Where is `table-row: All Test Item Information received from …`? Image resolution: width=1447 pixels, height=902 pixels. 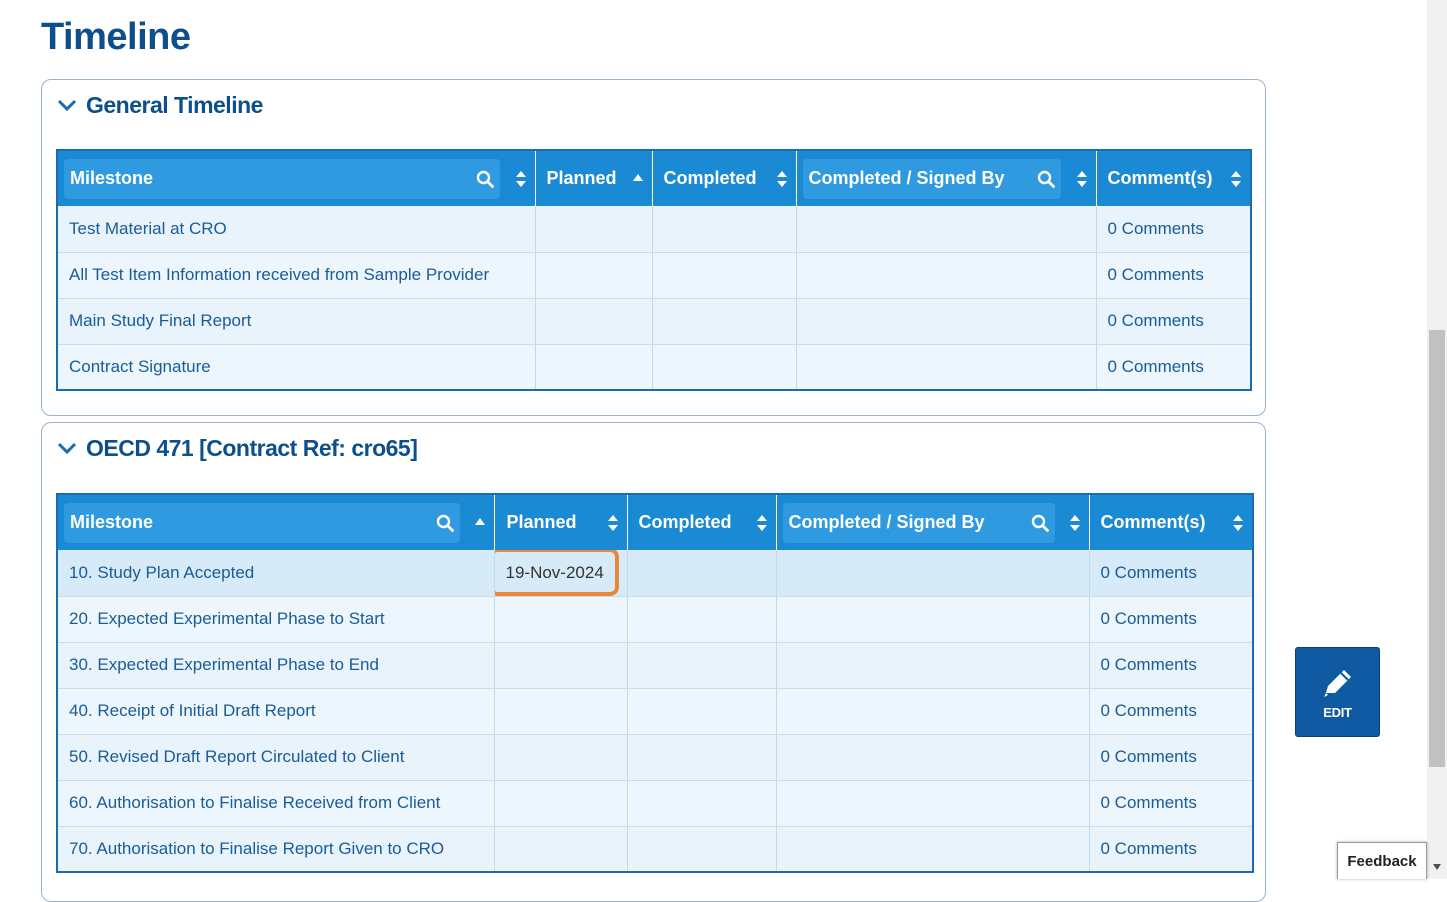 table-row: All Test Item Information received from … is located at coordinates (654, 275).